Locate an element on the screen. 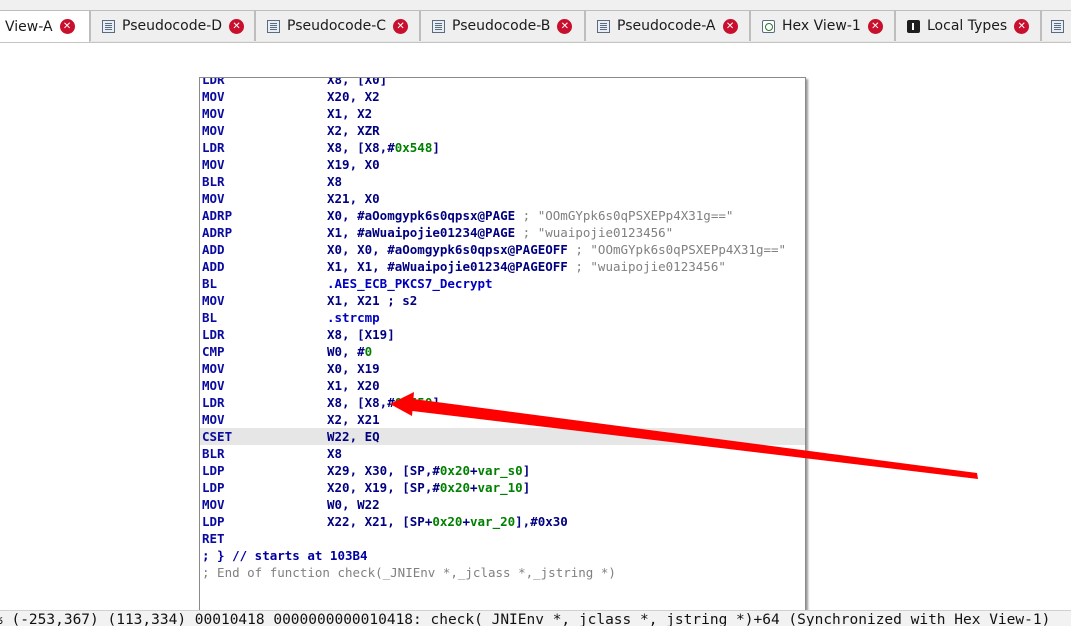 Image resolution: width=1071 pixels, height=626 pixels. instruction-line: MOV X21, X0 is located at coordinates (502, 198).